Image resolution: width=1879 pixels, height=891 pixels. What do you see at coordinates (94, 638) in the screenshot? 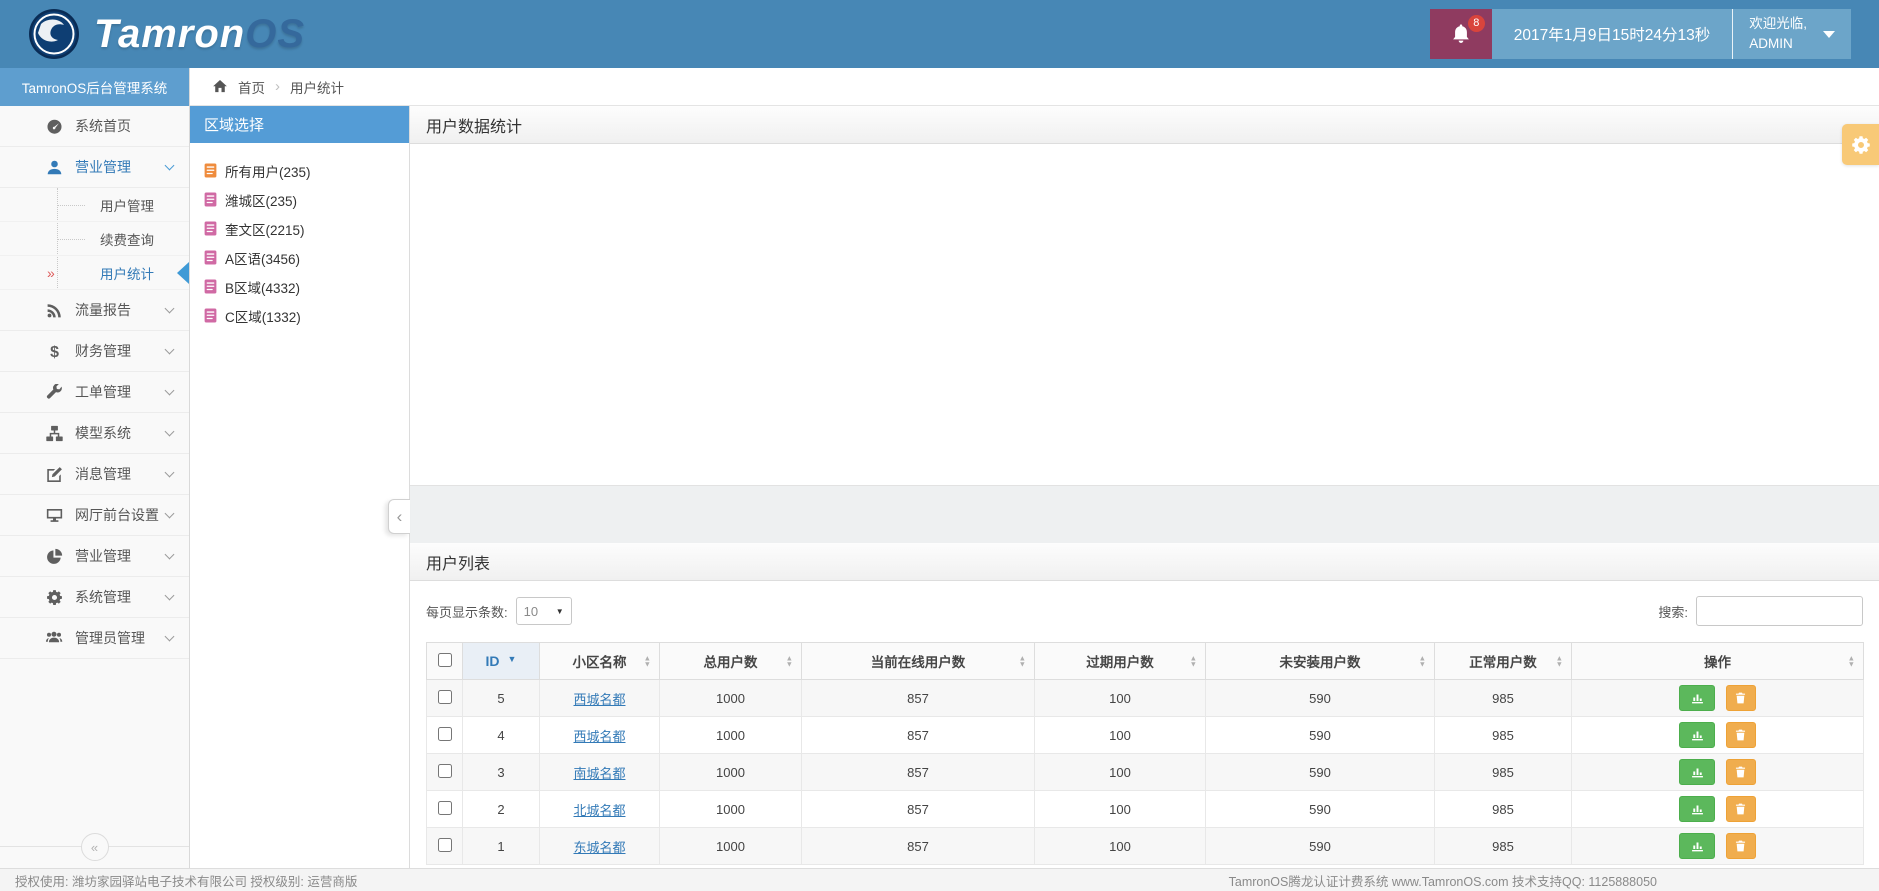
I see `sidebar-item-admin-management: 管理员管理` at bounding box center [94, 638].